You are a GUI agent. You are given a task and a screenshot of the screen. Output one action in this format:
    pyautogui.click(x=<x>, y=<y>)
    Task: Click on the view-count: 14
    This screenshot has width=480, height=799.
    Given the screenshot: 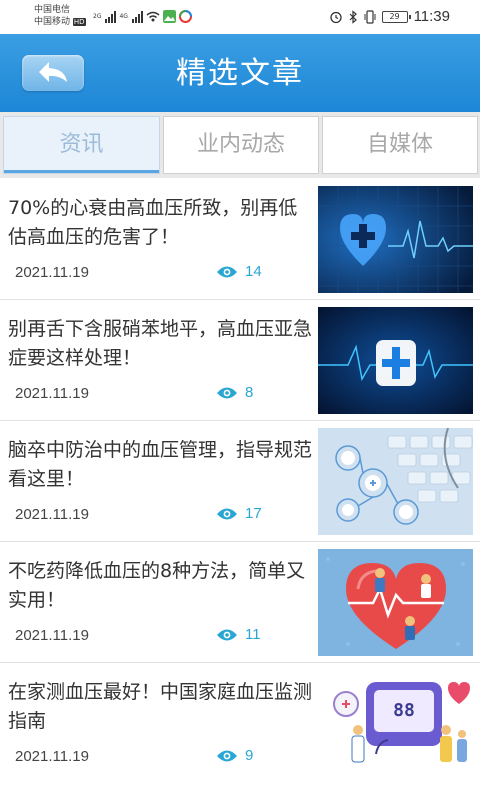 What is the action you would take?
    pyautogui.click(x=253, y=271)
    